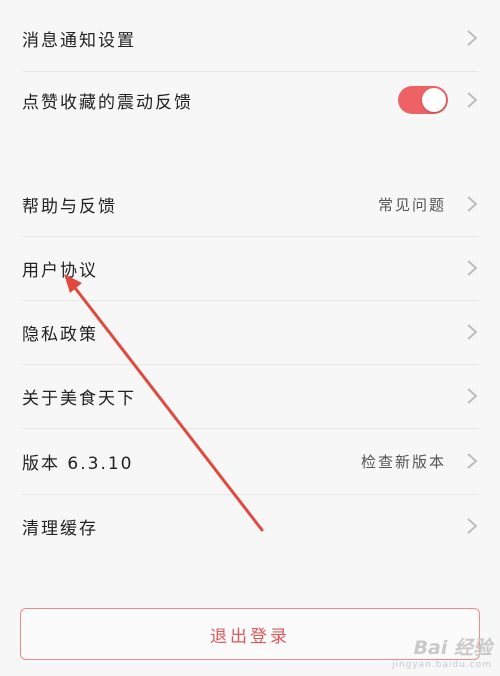 The image size is (500, 676). I want to click on settings-item-label: 消息通知设置, so click(79, 40).